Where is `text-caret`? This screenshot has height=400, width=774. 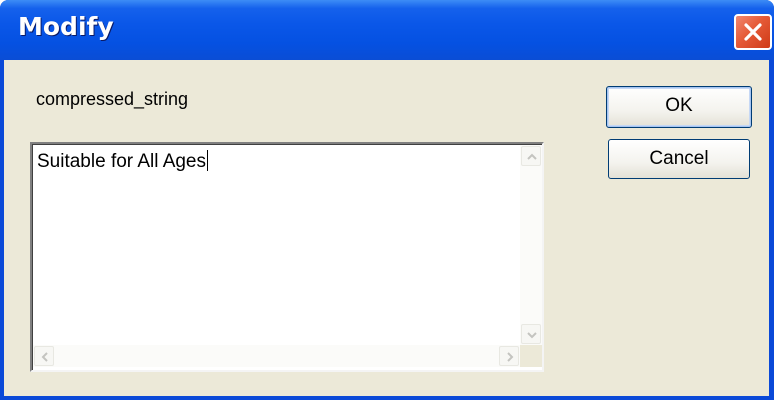
text-caret is located at coordinates (207, 160).